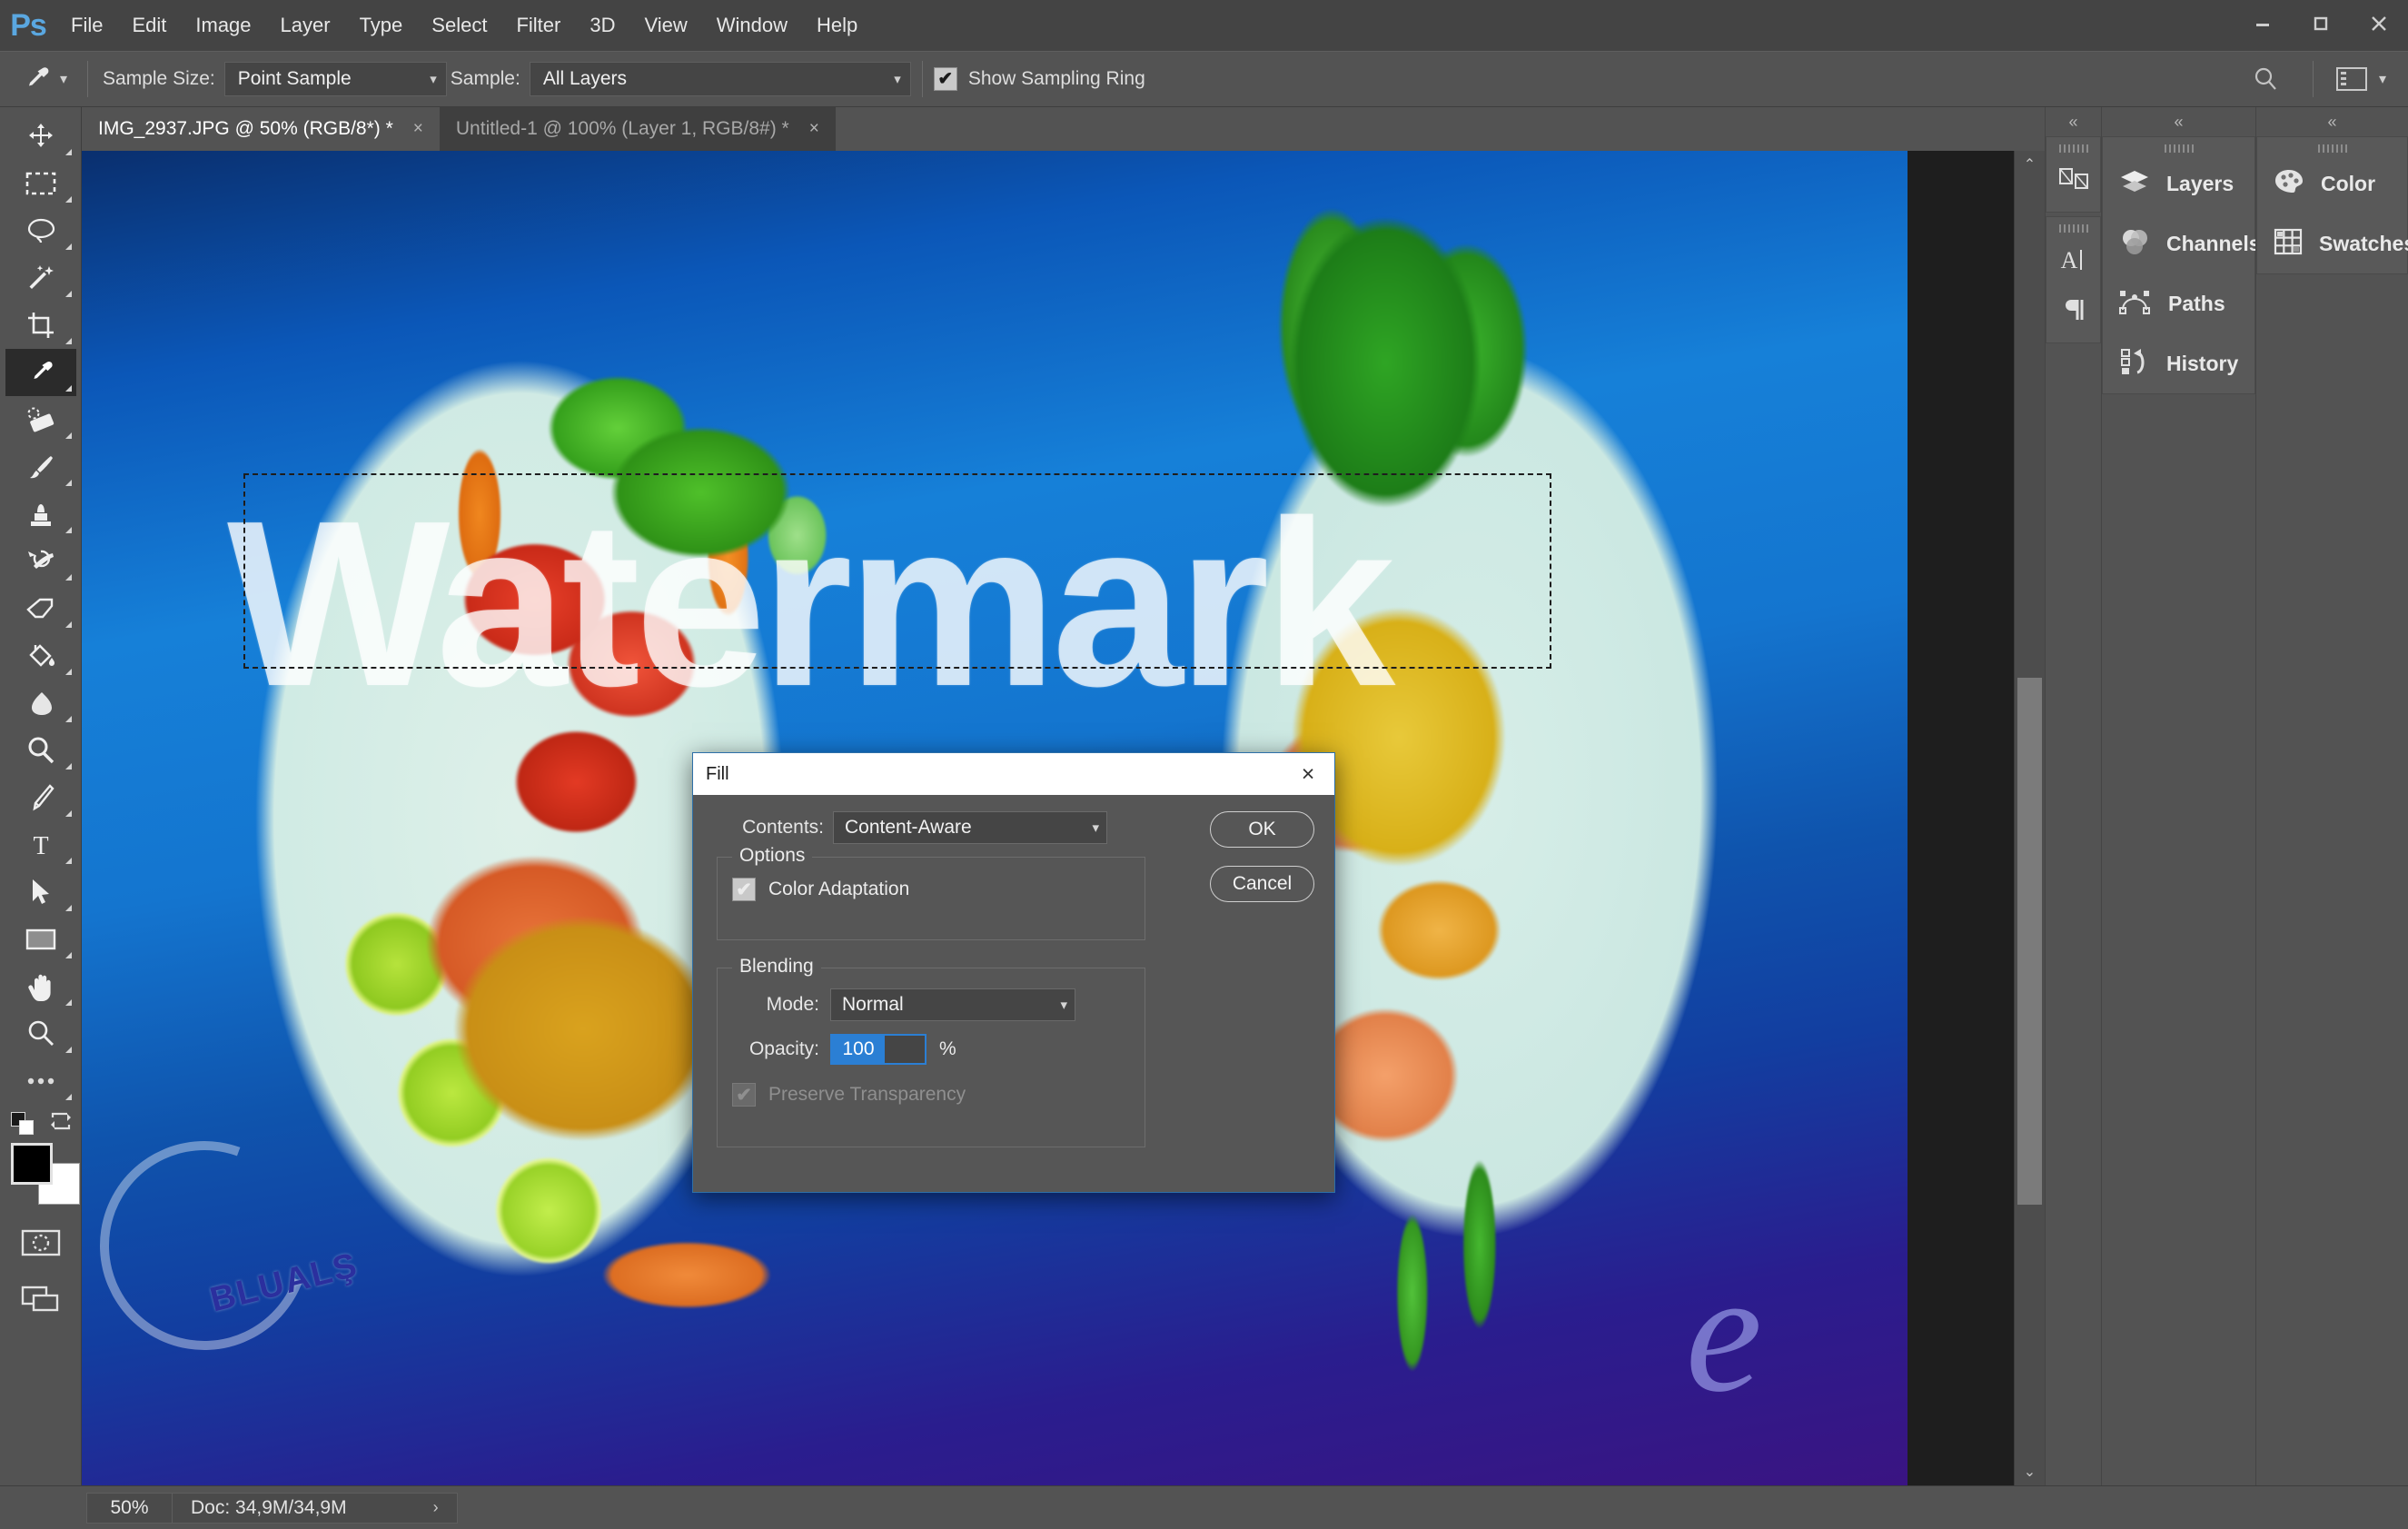 The width and height of the screenshot is (2408, 1529). I want to click on pen-tool, so click(40, 797).